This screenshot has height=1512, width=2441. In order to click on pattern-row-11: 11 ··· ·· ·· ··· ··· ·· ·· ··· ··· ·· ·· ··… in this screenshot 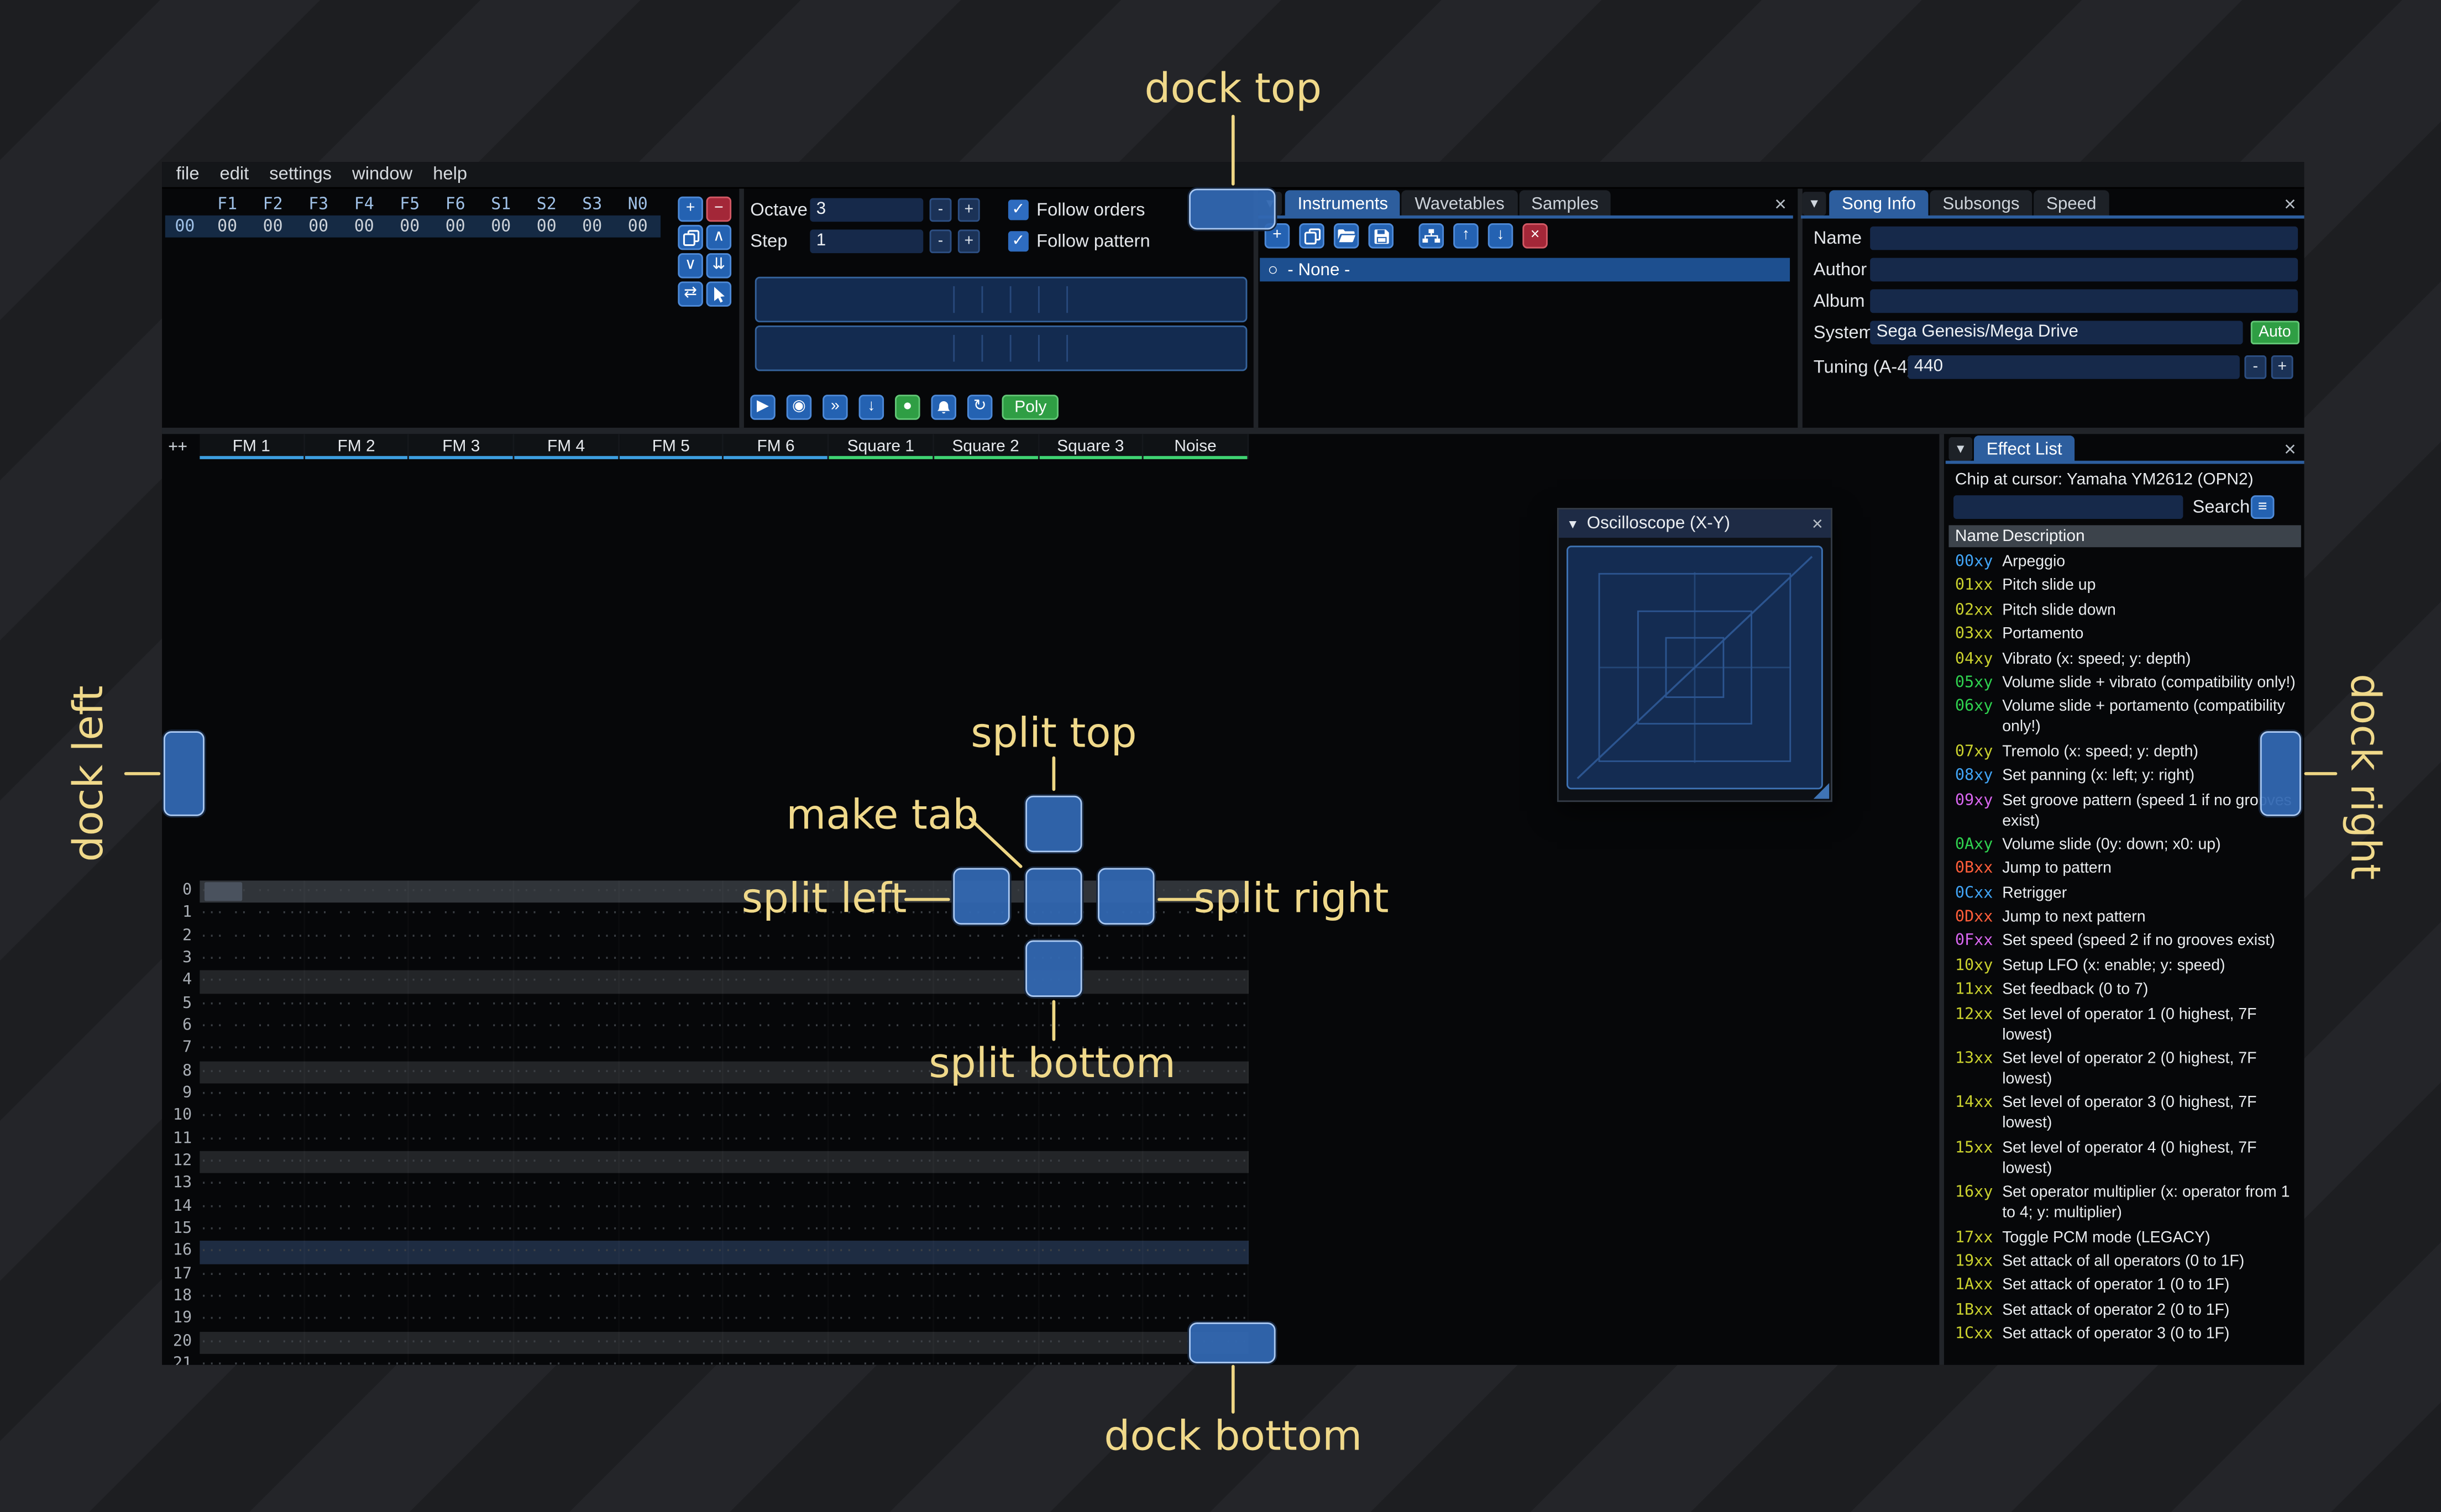, I will do `click(705, 1140)`.